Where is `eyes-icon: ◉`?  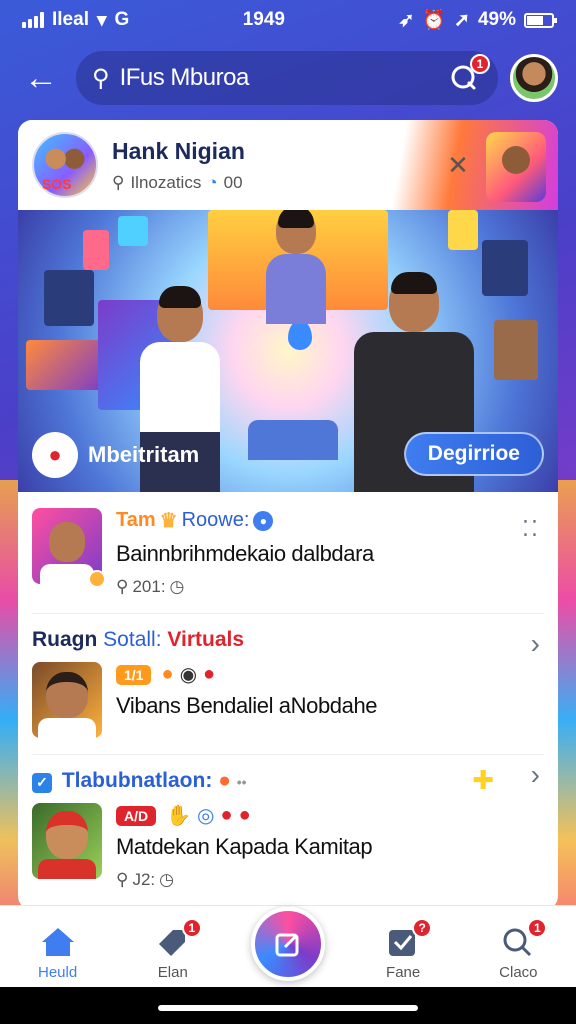 eyes-icon: ◉ is located at coordinates (188, 675).